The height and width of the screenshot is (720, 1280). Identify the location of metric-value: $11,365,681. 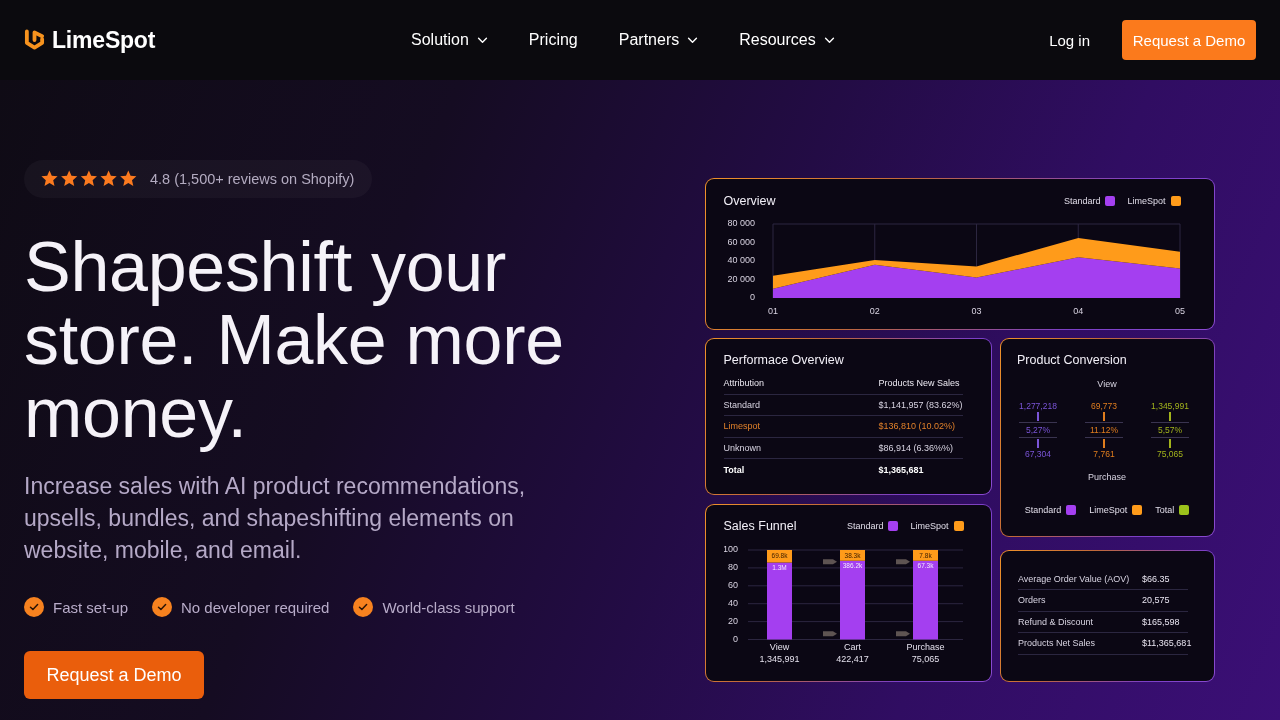
(1167, 643).